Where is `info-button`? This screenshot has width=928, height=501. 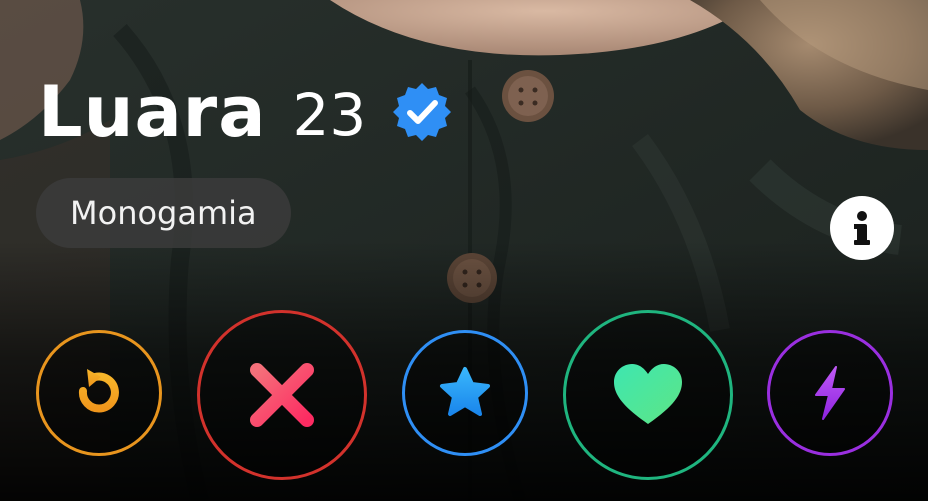
info-button is located at coordinates (862, 228).